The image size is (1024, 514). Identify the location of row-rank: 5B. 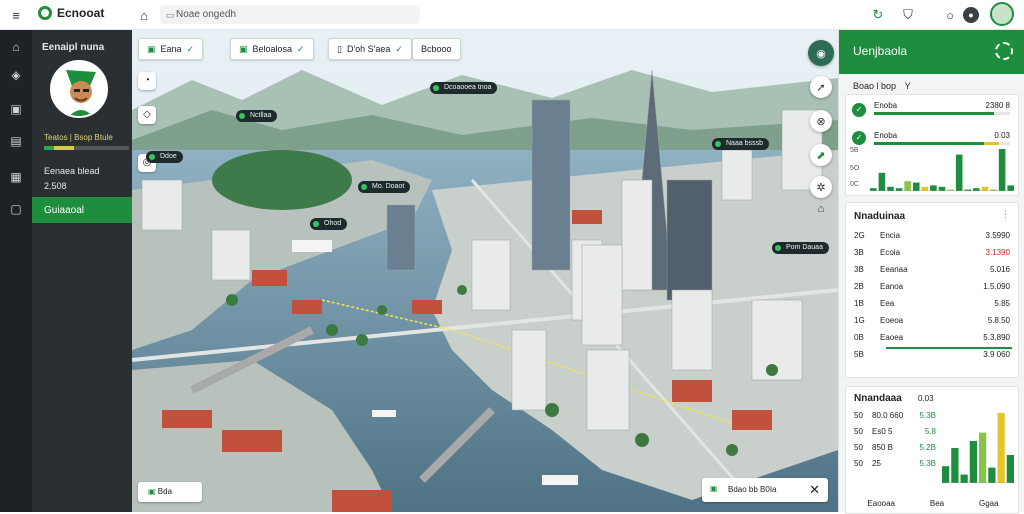
(859, 354).